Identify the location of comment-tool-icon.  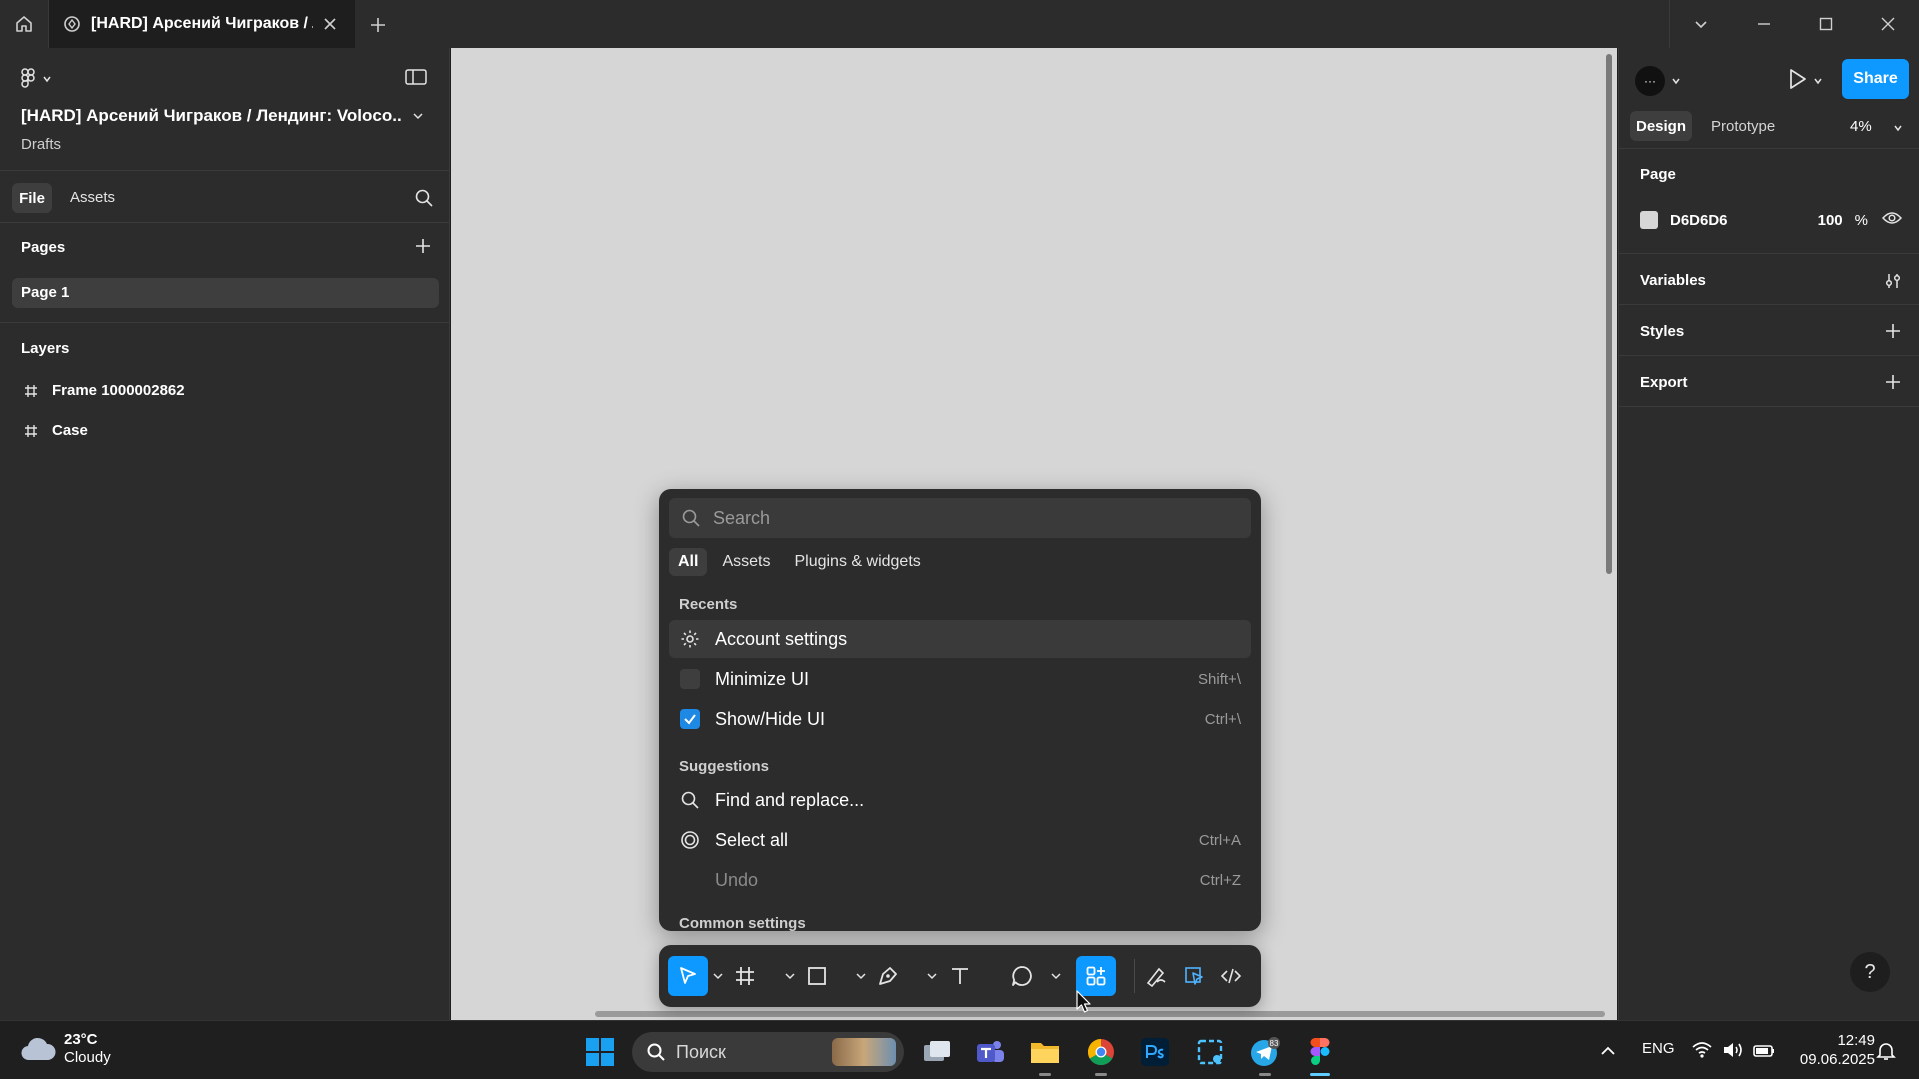
(1022, 976).